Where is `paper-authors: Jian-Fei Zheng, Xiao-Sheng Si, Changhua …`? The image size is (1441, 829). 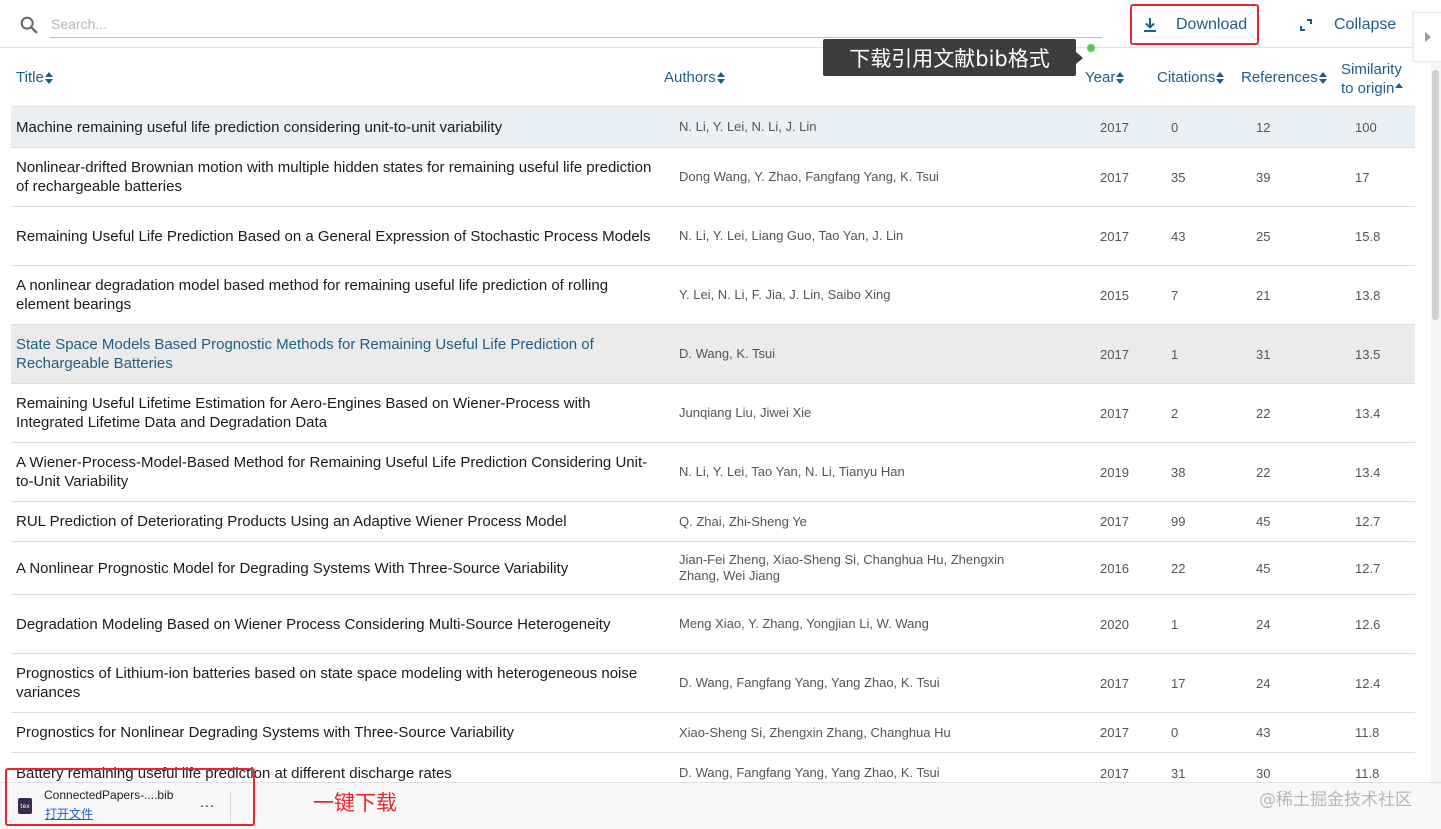
paper-authors: Jian-Fei Zheng, Xiao-Sheng Si, Changhua … is located at coordinates (842, 567).